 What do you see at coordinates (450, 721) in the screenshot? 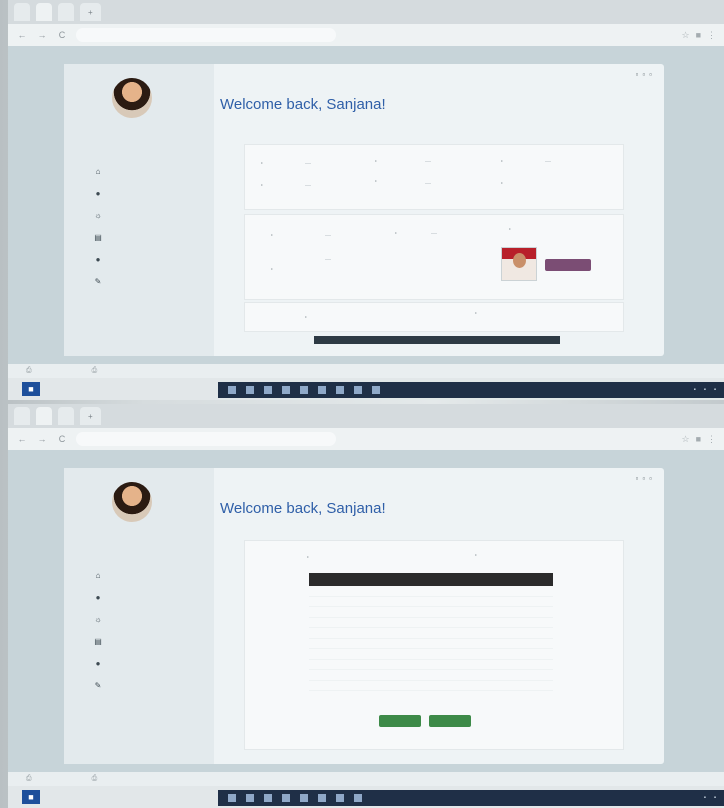
I see `submit-button` at bounding box center [450, 721].